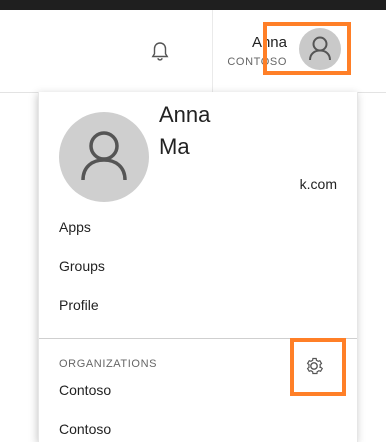  I want to click on org-item-contoso-2: Contoso, so click(85, 429).